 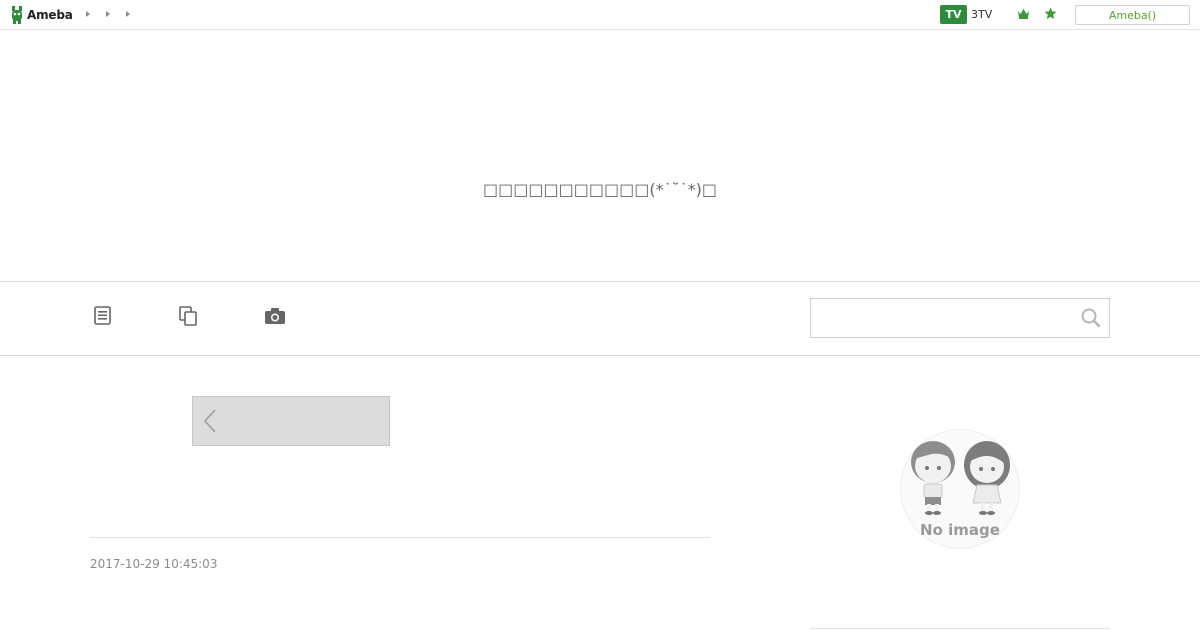 What do you see at coordinates (1023, 13) in the screenshot?
I see `crown-icon` at bounding box center [1023, 13].